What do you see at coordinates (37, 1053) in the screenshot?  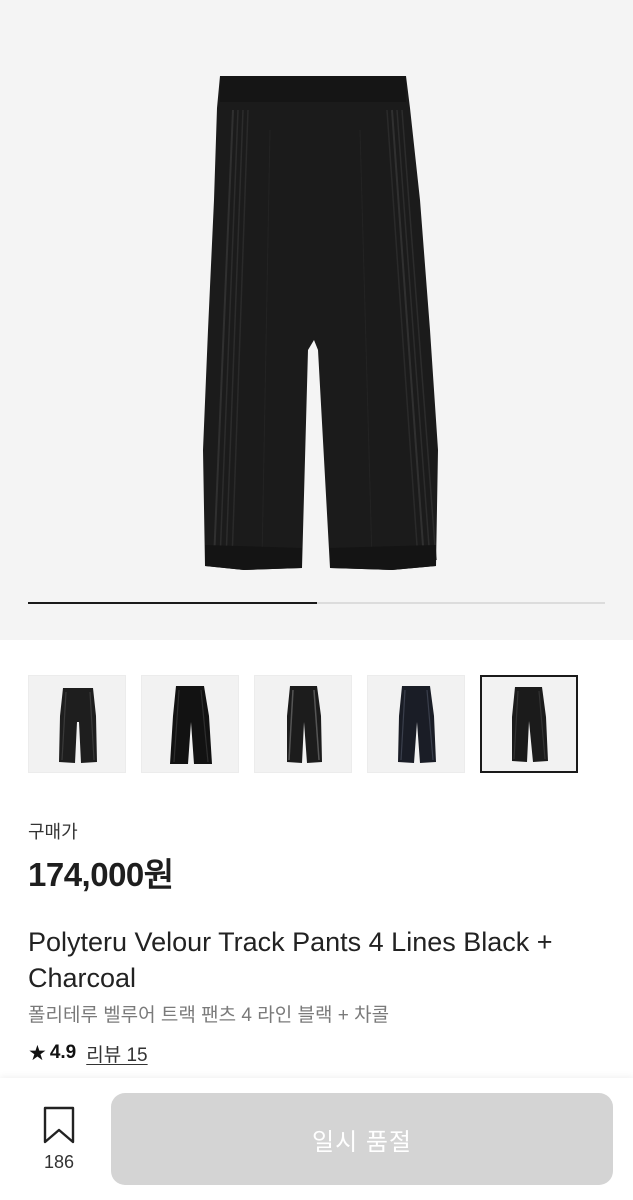 I see `star-icon: ★` at bounding box center [37, 1053].